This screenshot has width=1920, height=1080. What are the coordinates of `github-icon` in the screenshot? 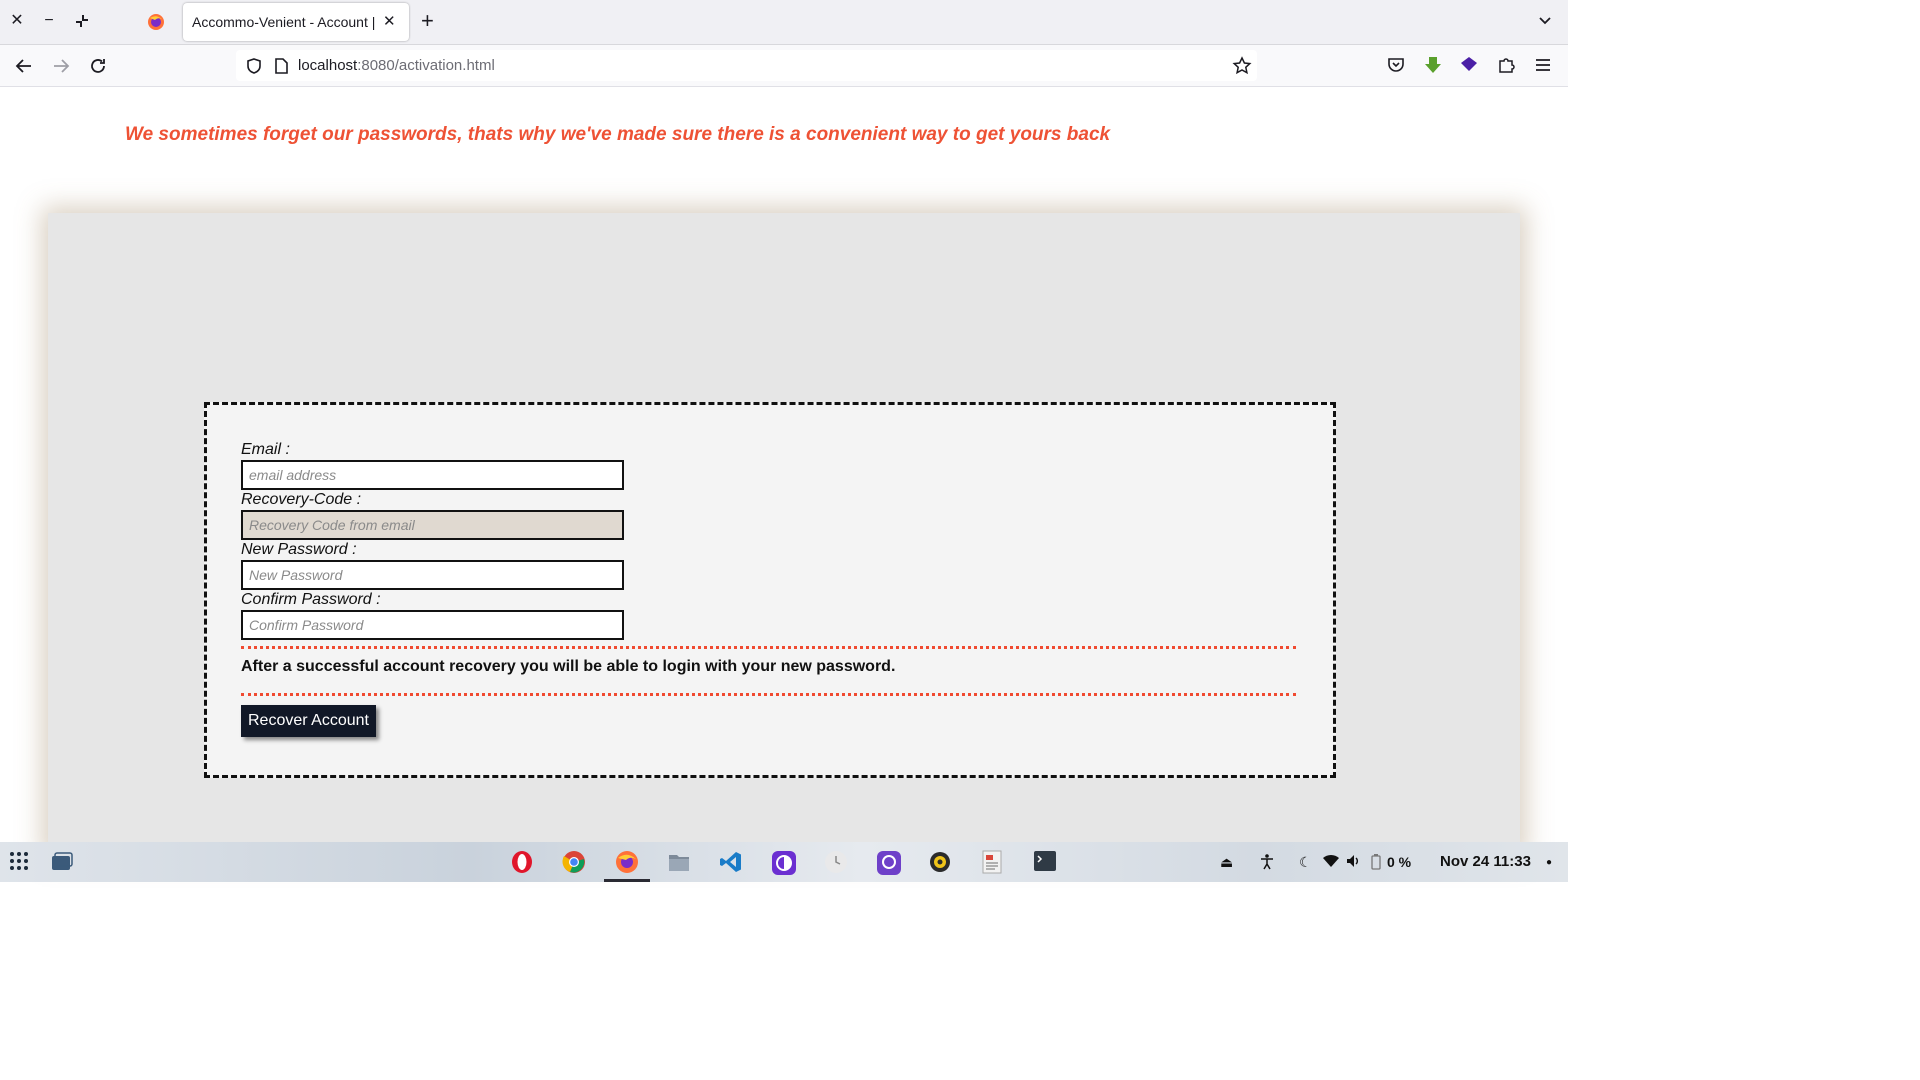 It's located at (888, 862).